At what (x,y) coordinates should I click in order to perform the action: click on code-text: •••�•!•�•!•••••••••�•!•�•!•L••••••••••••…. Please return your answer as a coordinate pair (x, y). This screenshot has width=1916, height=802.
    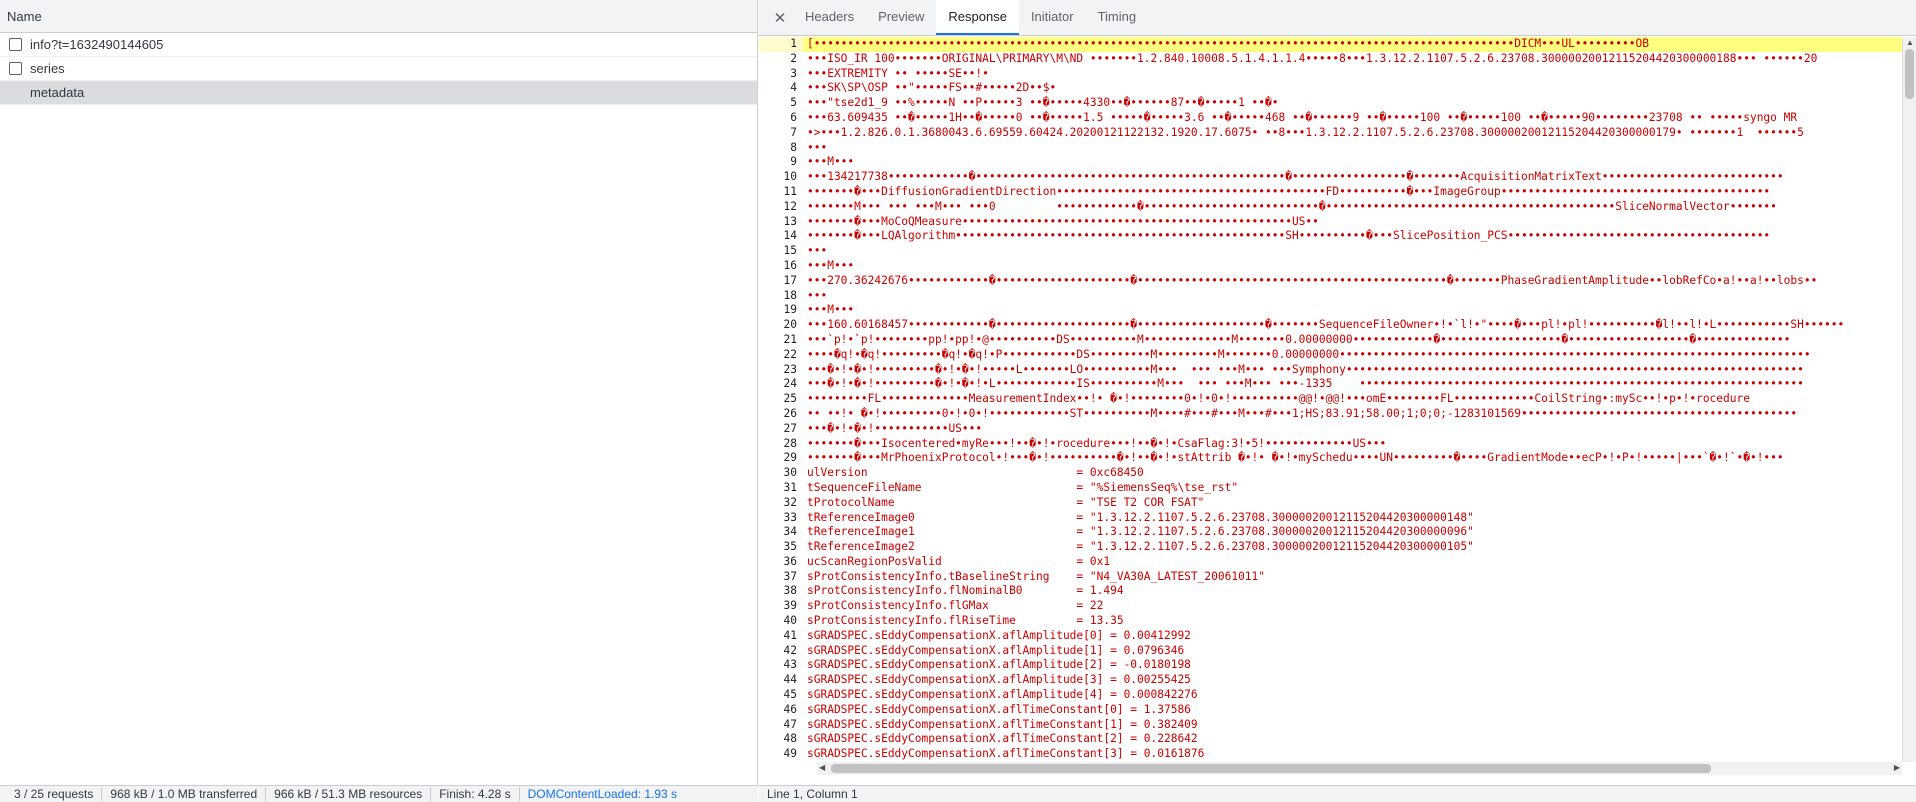
    Looking at the image, I should click on (1305, 384).